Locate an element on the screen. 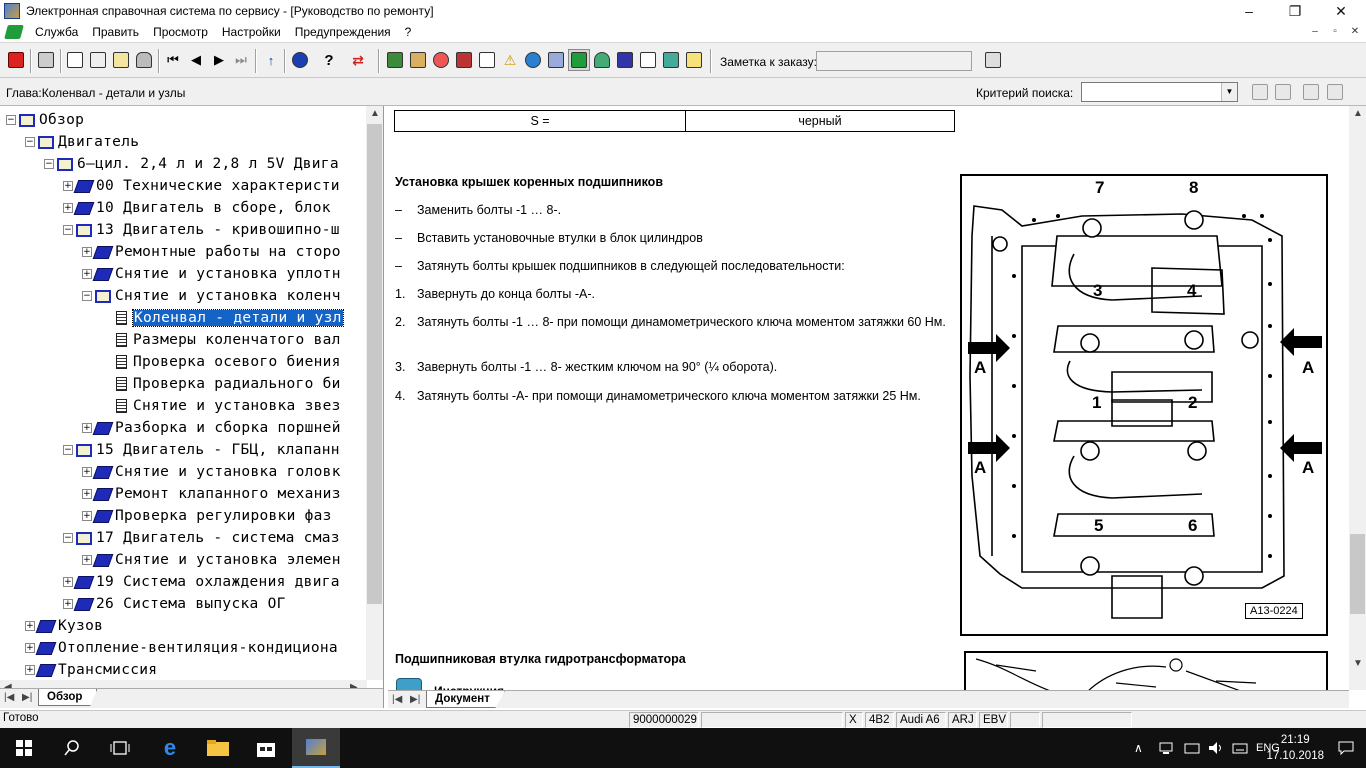 This screenshot has height=768, width=1366. wiring-button is located at coordinates (441, 60).